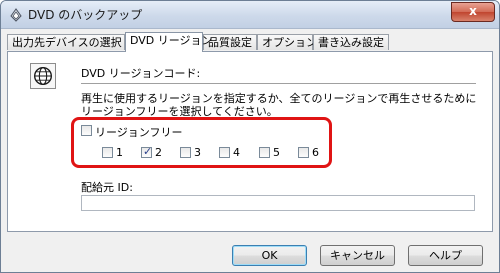  I want to click on region-code-heading: DVD リージョンコード:, so click(141, 73).